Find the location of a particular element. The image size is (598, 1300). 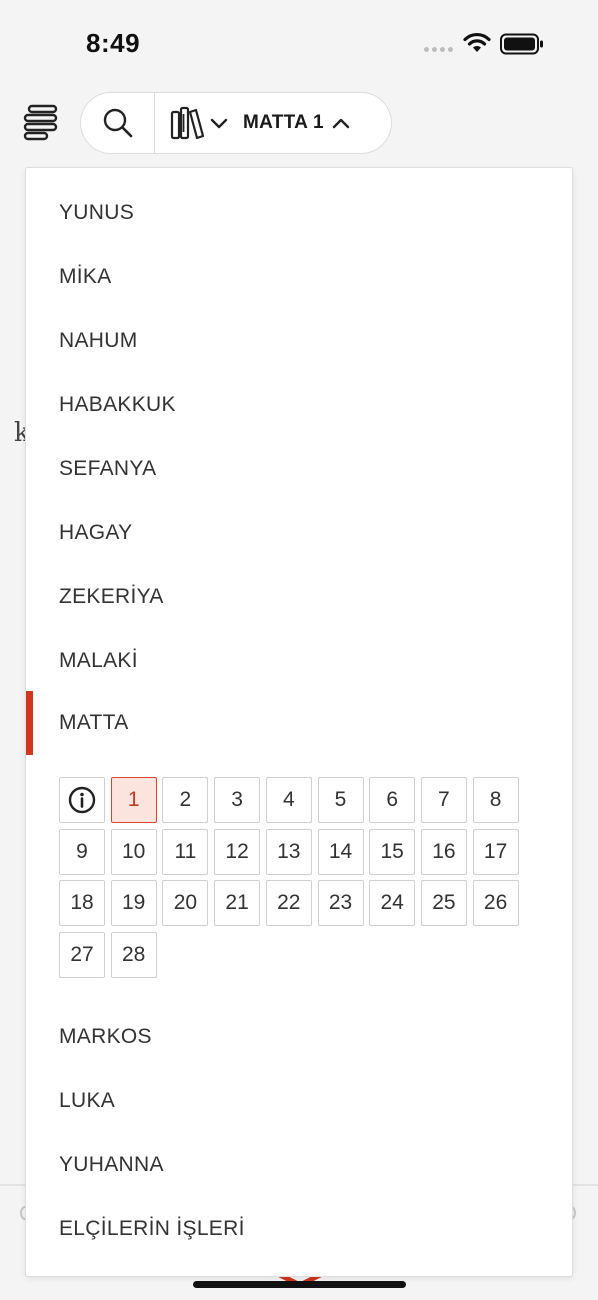

menu-button is located at coordinates (41, 122).